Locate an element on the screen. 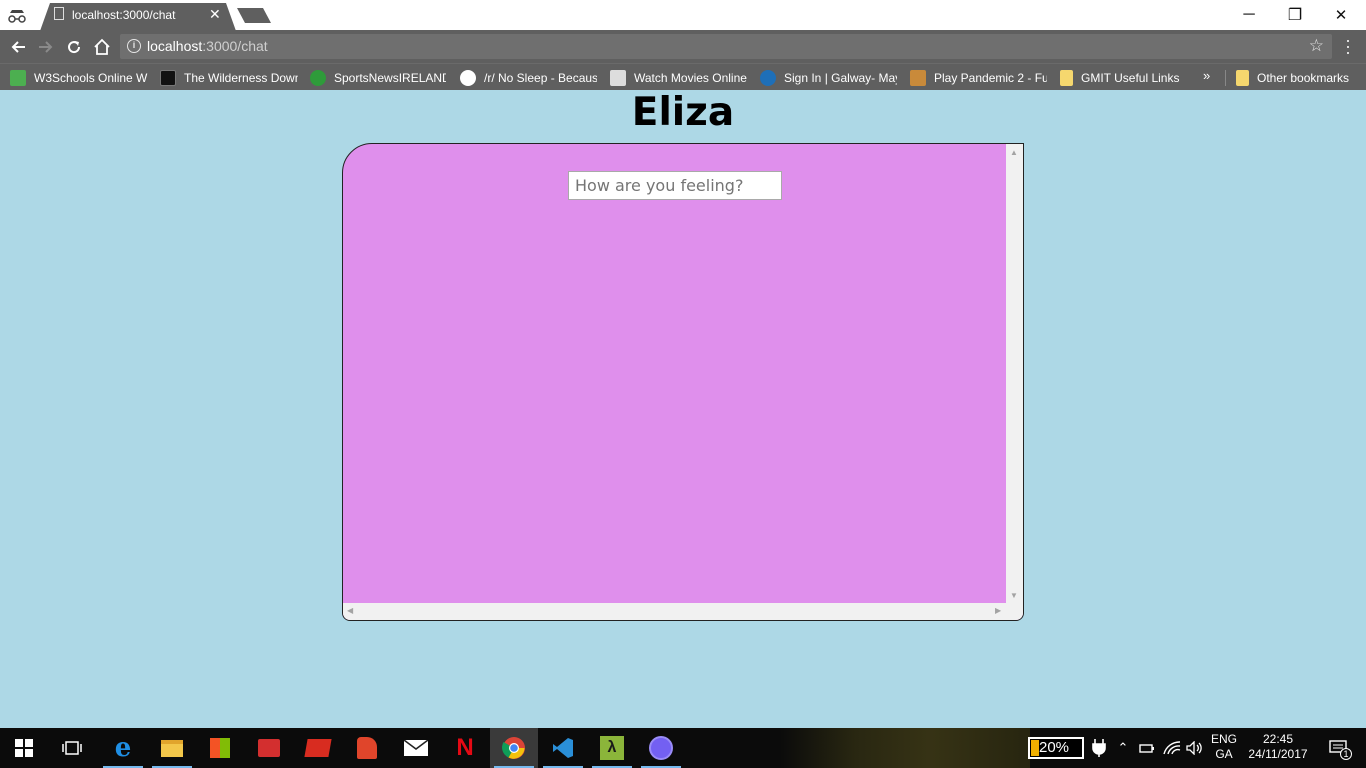  wifi-icon is located at coordinates (1172, 748).